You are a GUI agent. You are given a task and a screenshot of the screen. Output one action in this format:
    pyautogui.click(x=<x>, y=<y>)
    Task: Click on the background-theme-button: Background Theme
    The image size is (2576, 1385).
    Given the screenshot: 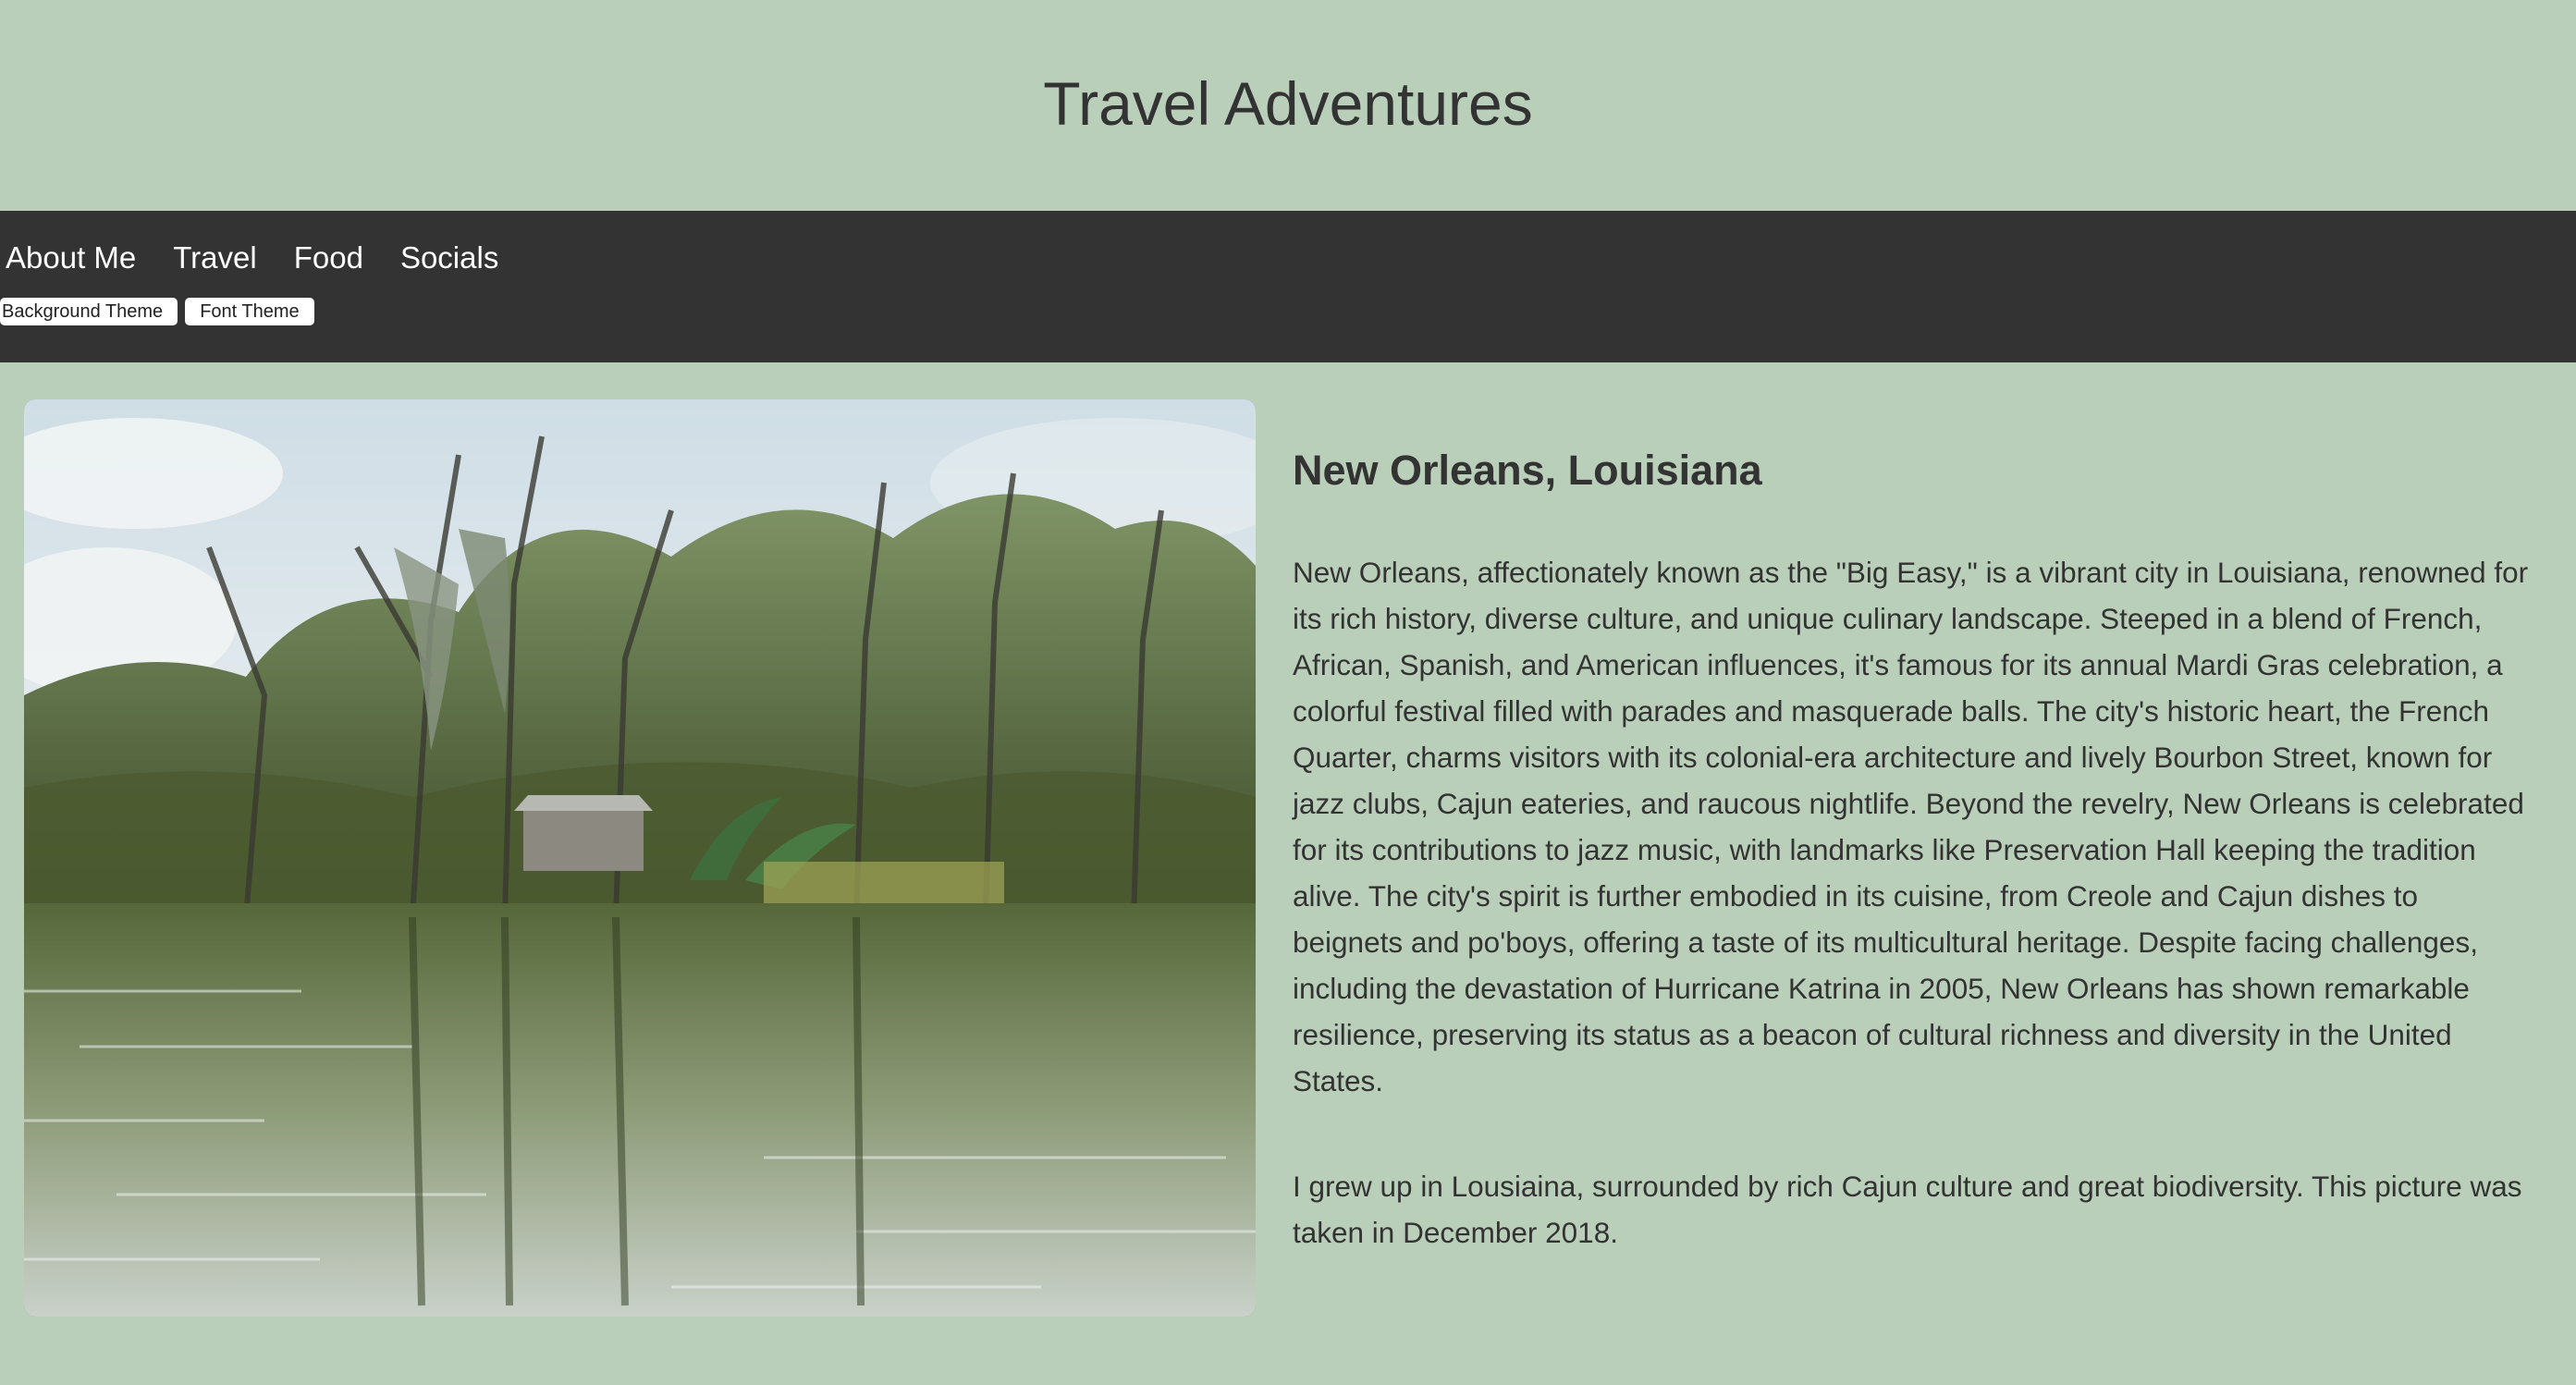 What is the action you would take?
    pyautogui.click(x=89, y=311)
    